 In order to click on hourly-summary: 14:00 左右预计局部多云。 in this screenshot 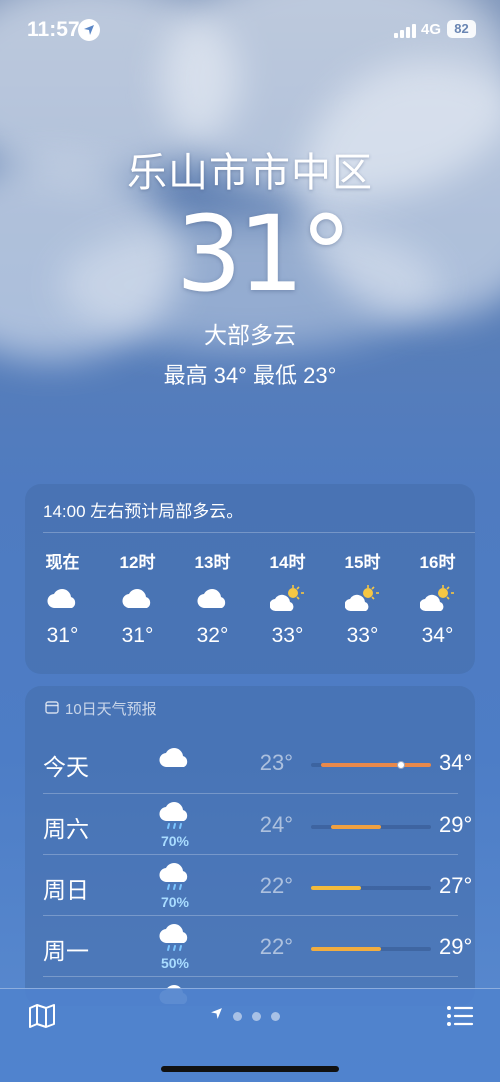, I will do `click(143, 511)`.